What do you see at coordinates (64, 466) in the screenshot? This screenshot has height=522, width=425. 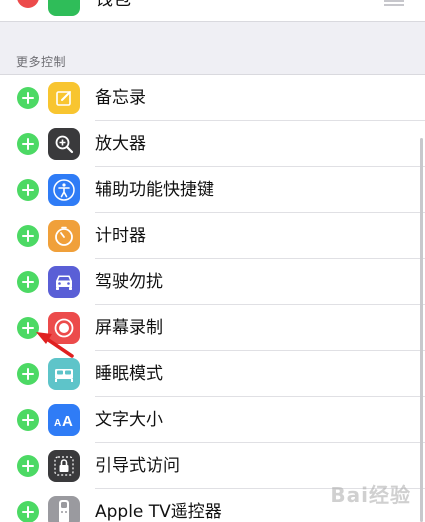 I see `lock-icon` at bounding box center [64, 466].